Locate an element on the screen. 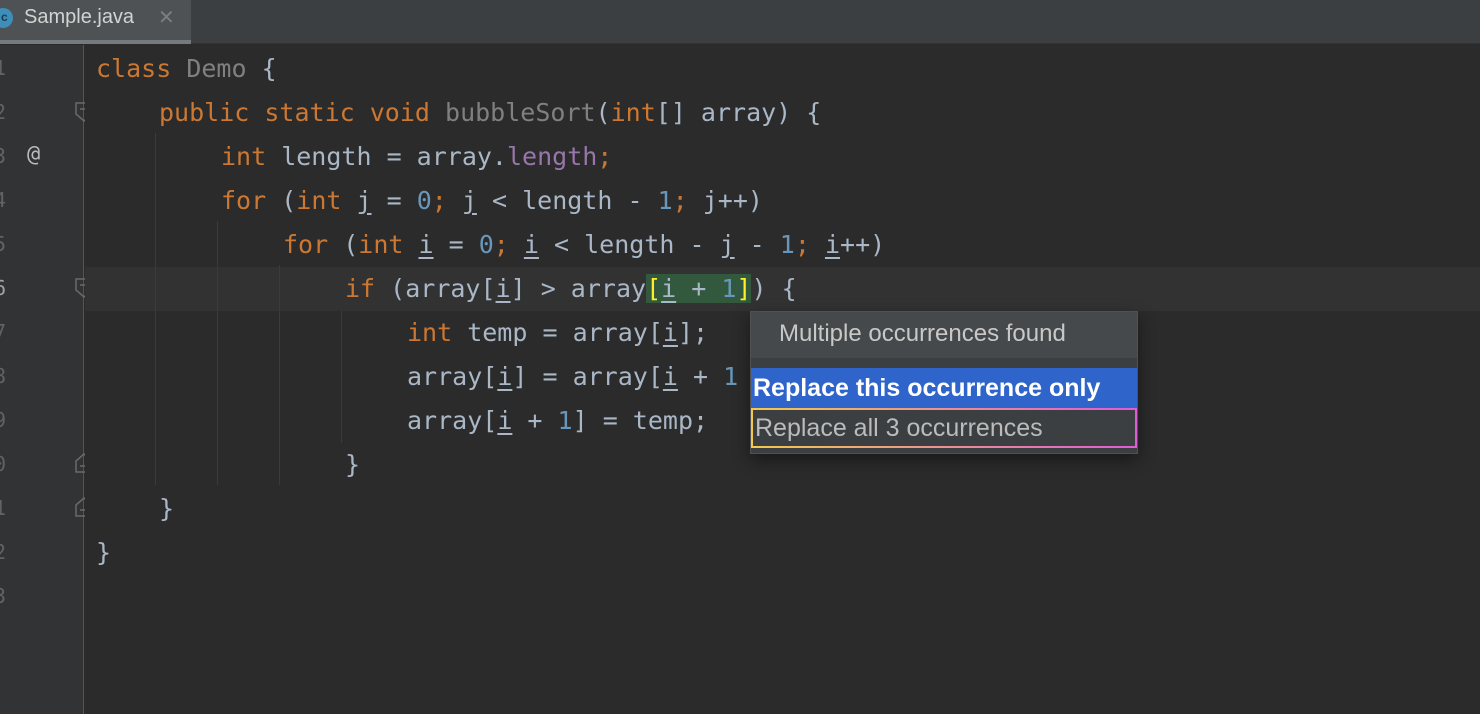 The image size is (1480, 714). editor-gutter: 1 2 3 4 5 6 7 8 9 0 1 2 3 @ is located at coordinates (46, 379).